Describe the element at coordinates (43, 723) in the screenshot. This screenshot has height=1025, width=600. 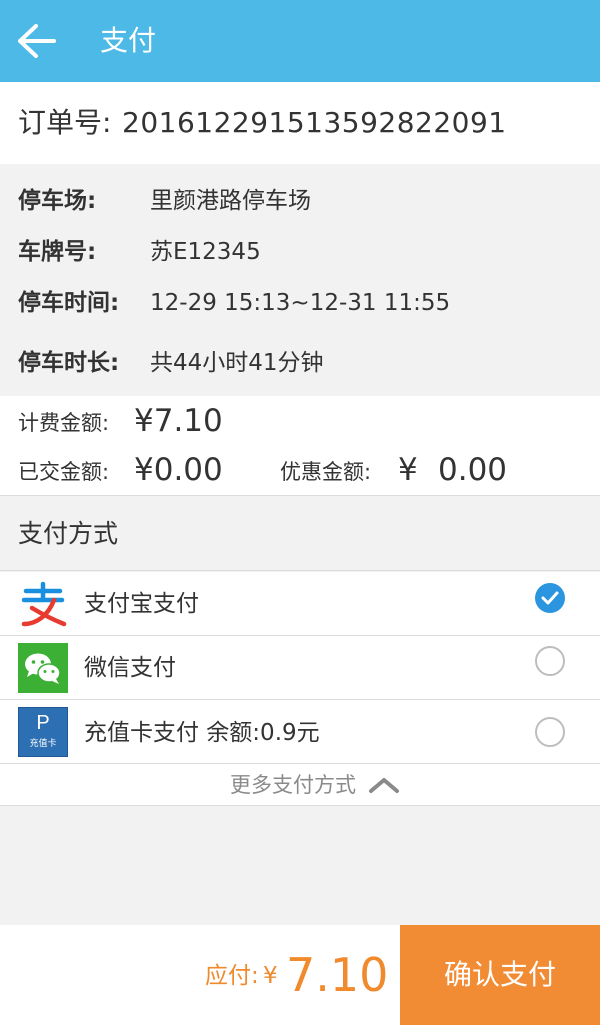
I see `card-icon-letter: P` at that location.